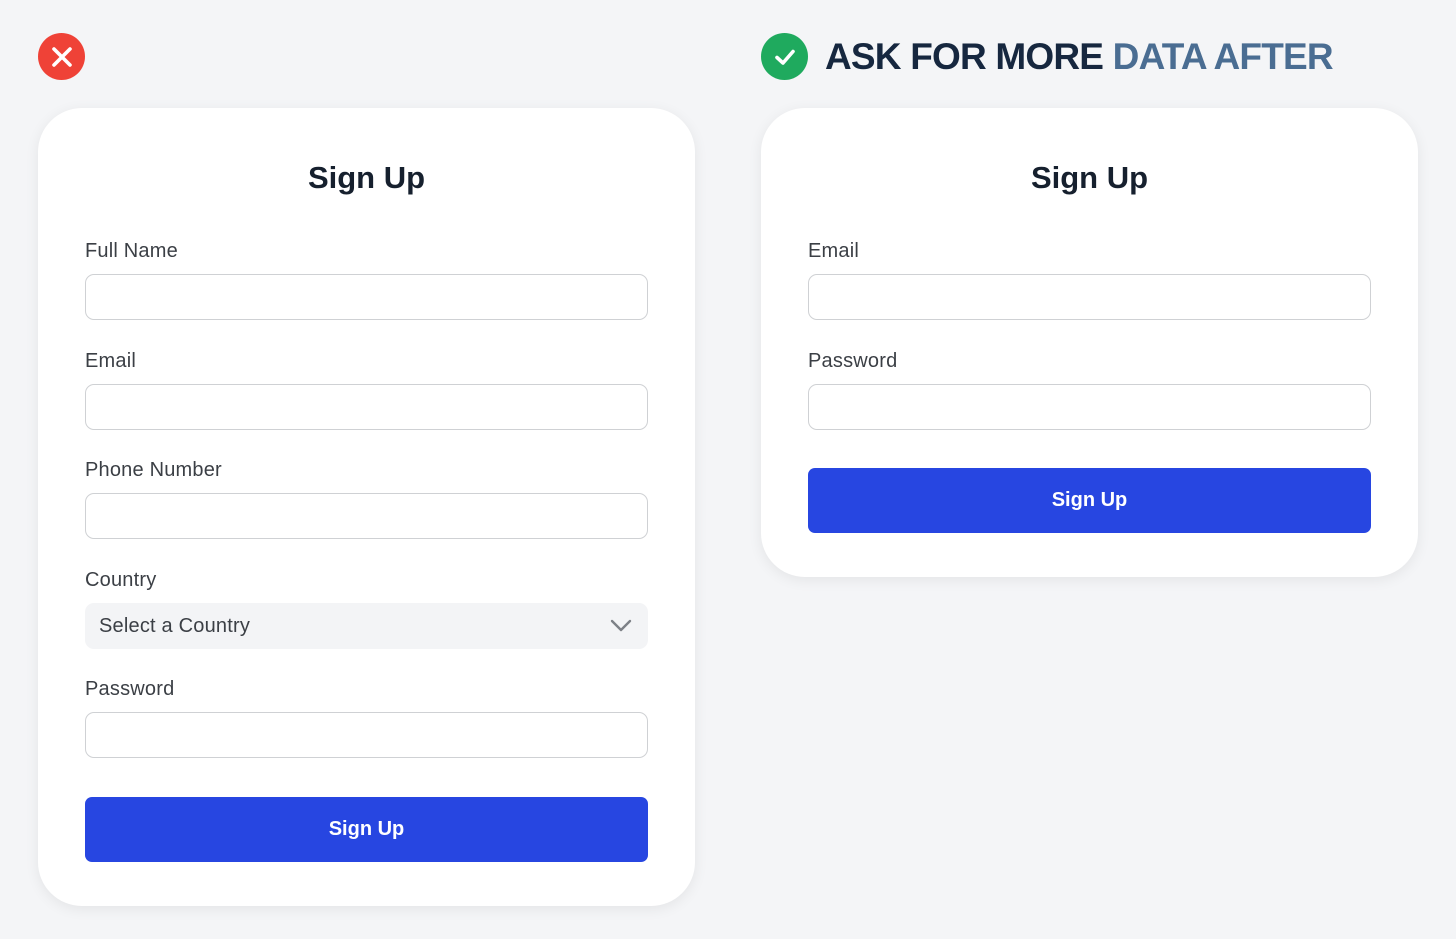 The width and height of the screenshot is (1456, 939). I want to click on phone-number-label: Phone Number, so click(153, 470).